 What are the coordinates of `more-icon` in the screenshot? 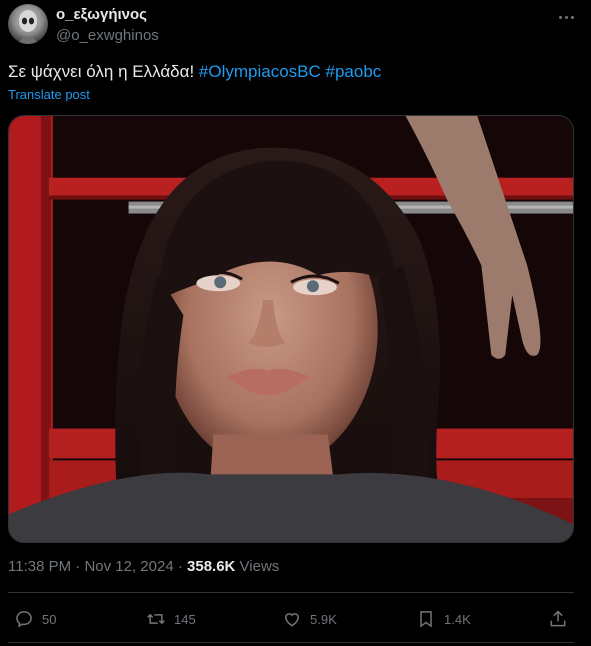 It's located at (566, 17).